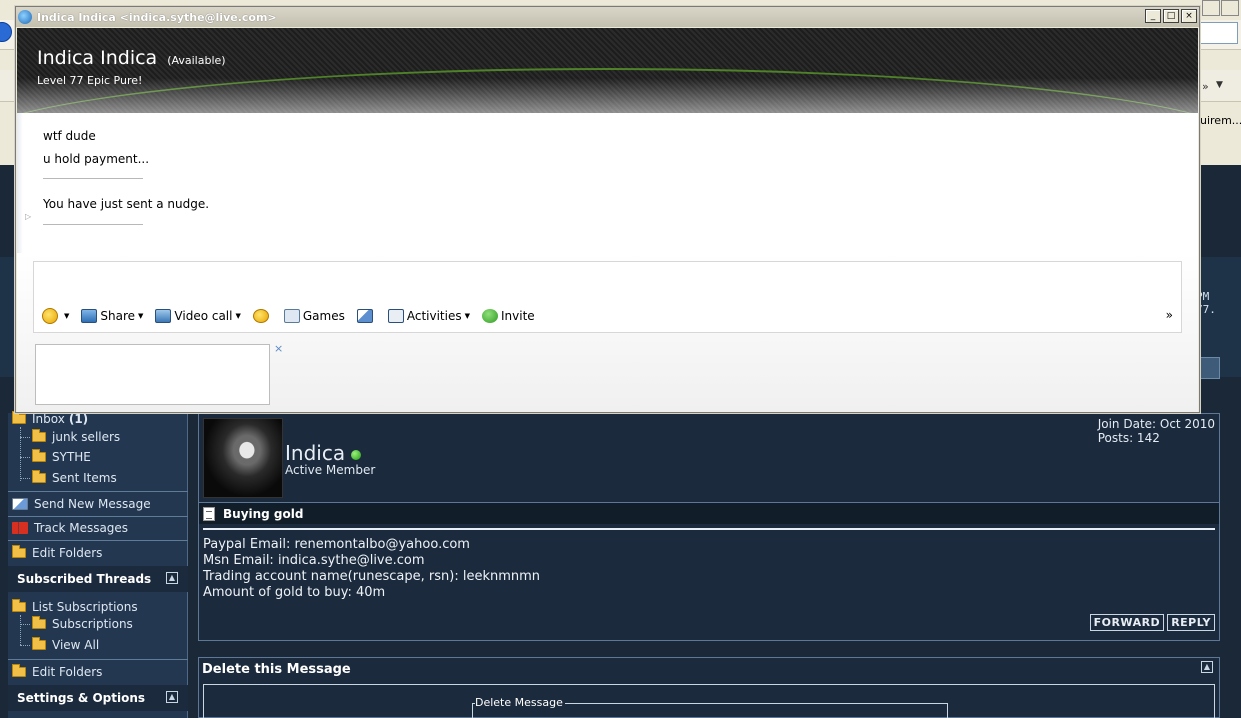  What do you see at coordinates (1218, 33) in the screenshot?
I see `background-address-input` at bounding box center [1218, 33].